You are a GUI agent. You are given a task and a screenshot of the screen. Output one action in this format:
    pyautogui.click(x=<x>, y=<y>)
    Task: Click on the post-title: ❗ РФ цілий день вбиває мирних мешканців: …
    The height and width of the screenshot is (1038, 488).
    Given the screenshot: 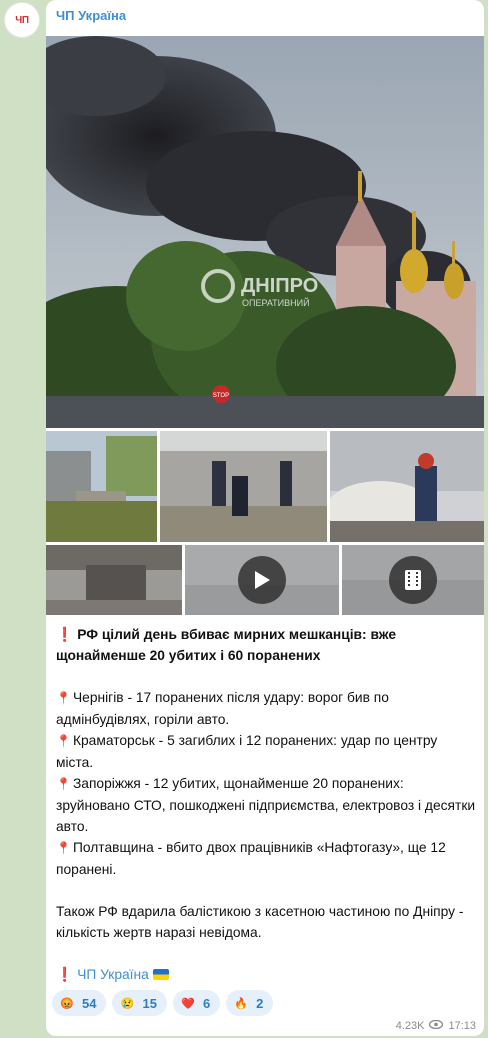 What is the action you would take?
    pyautogui.click(x=226, y=645)
    